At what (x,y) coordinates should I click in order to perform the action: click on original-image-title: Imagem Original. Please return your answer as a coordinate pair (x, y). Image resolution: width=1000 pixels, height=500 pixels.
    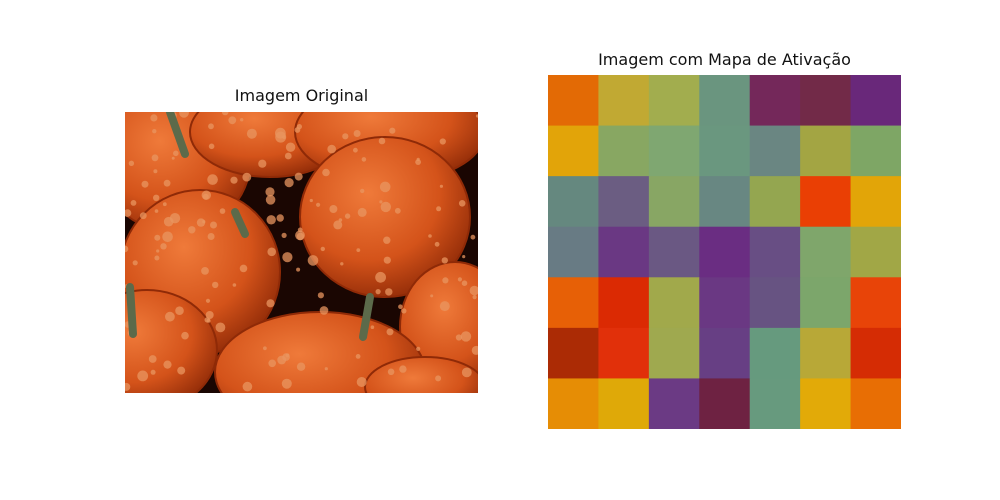
    Looking at the image, I should click on (301, 95).